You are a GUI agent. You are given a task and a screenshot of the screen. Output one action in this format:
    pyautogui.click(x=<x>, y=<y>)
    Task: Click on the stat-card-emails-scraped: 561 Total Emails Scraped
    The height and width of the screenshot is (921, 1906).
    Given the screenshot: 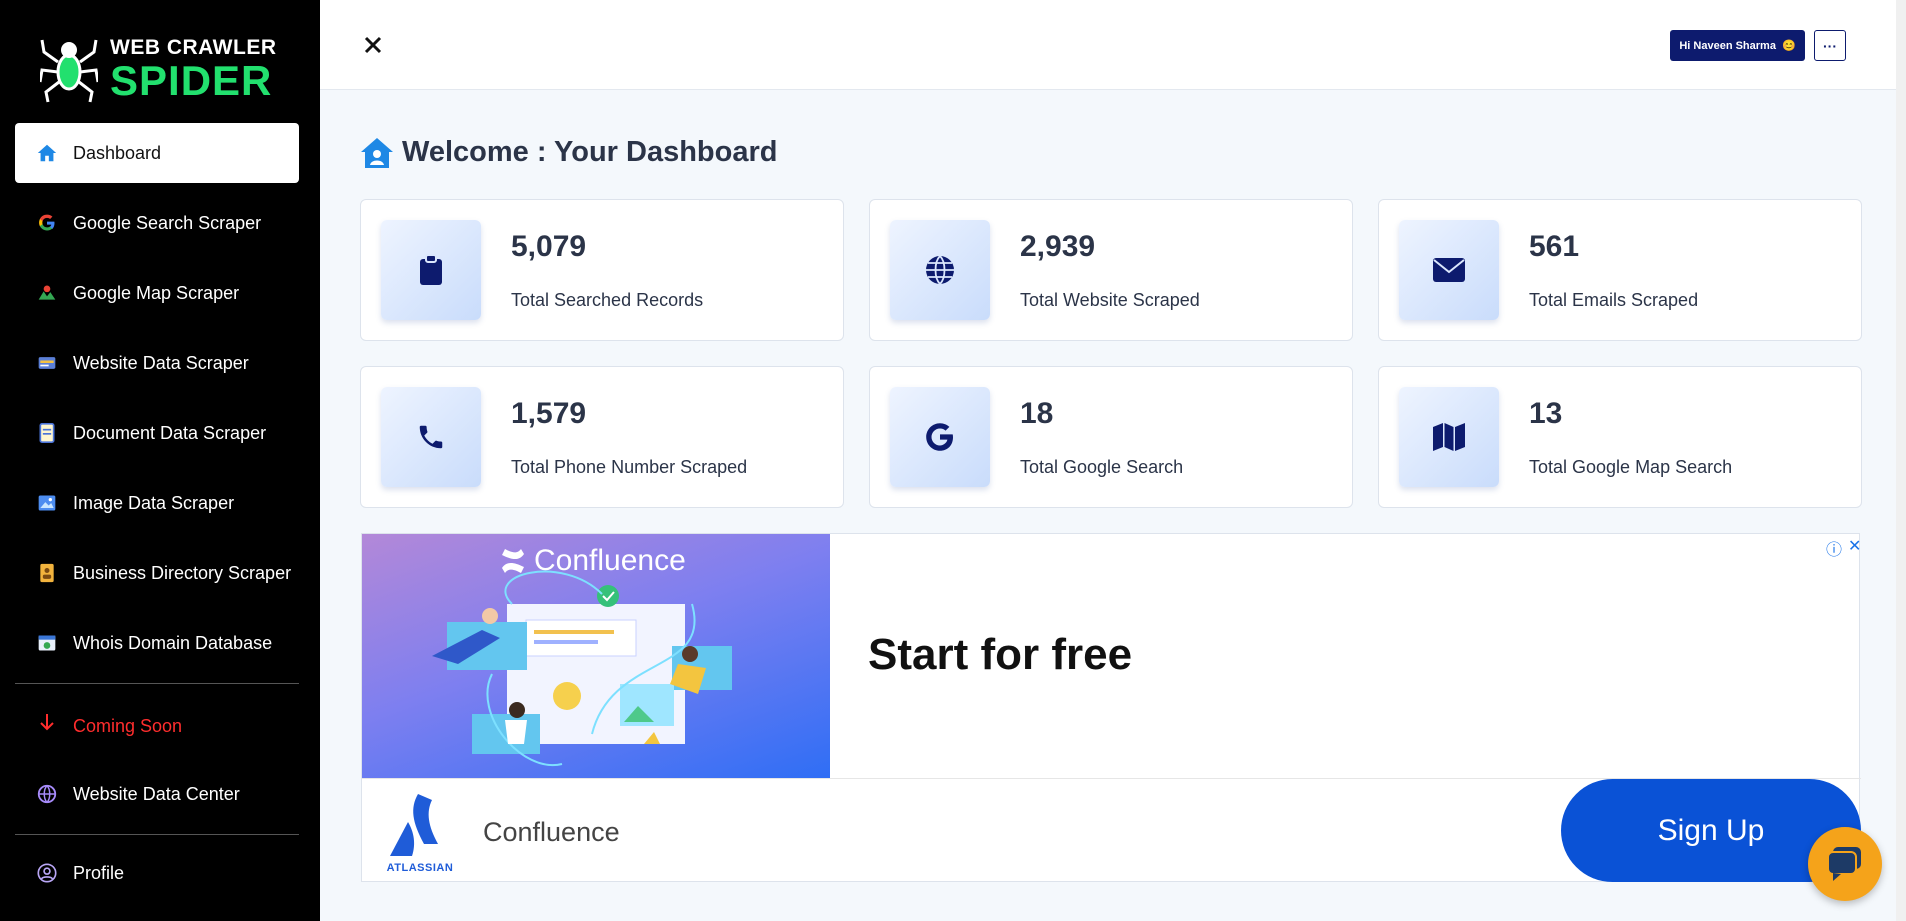 What is the action you would take?
    pyautogui.click(x=1620, y=270)
    